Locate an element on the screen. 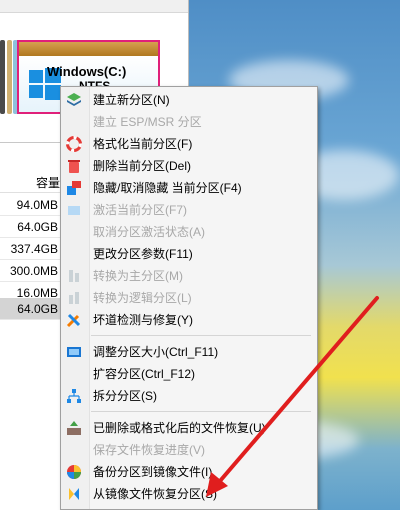  recover-files-icon is located at coordinates (74, 428).